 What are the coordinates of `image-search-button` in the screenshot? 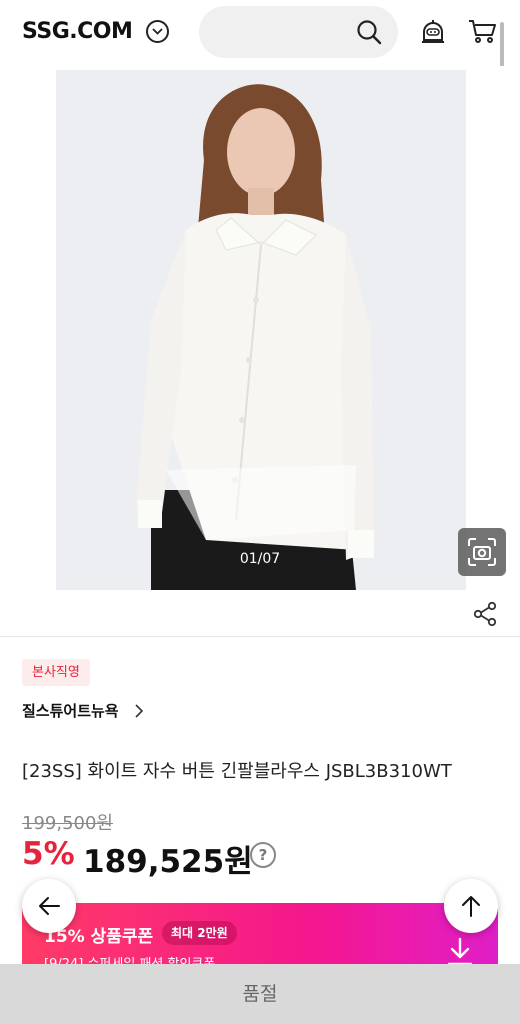 It's located at (482, 552).